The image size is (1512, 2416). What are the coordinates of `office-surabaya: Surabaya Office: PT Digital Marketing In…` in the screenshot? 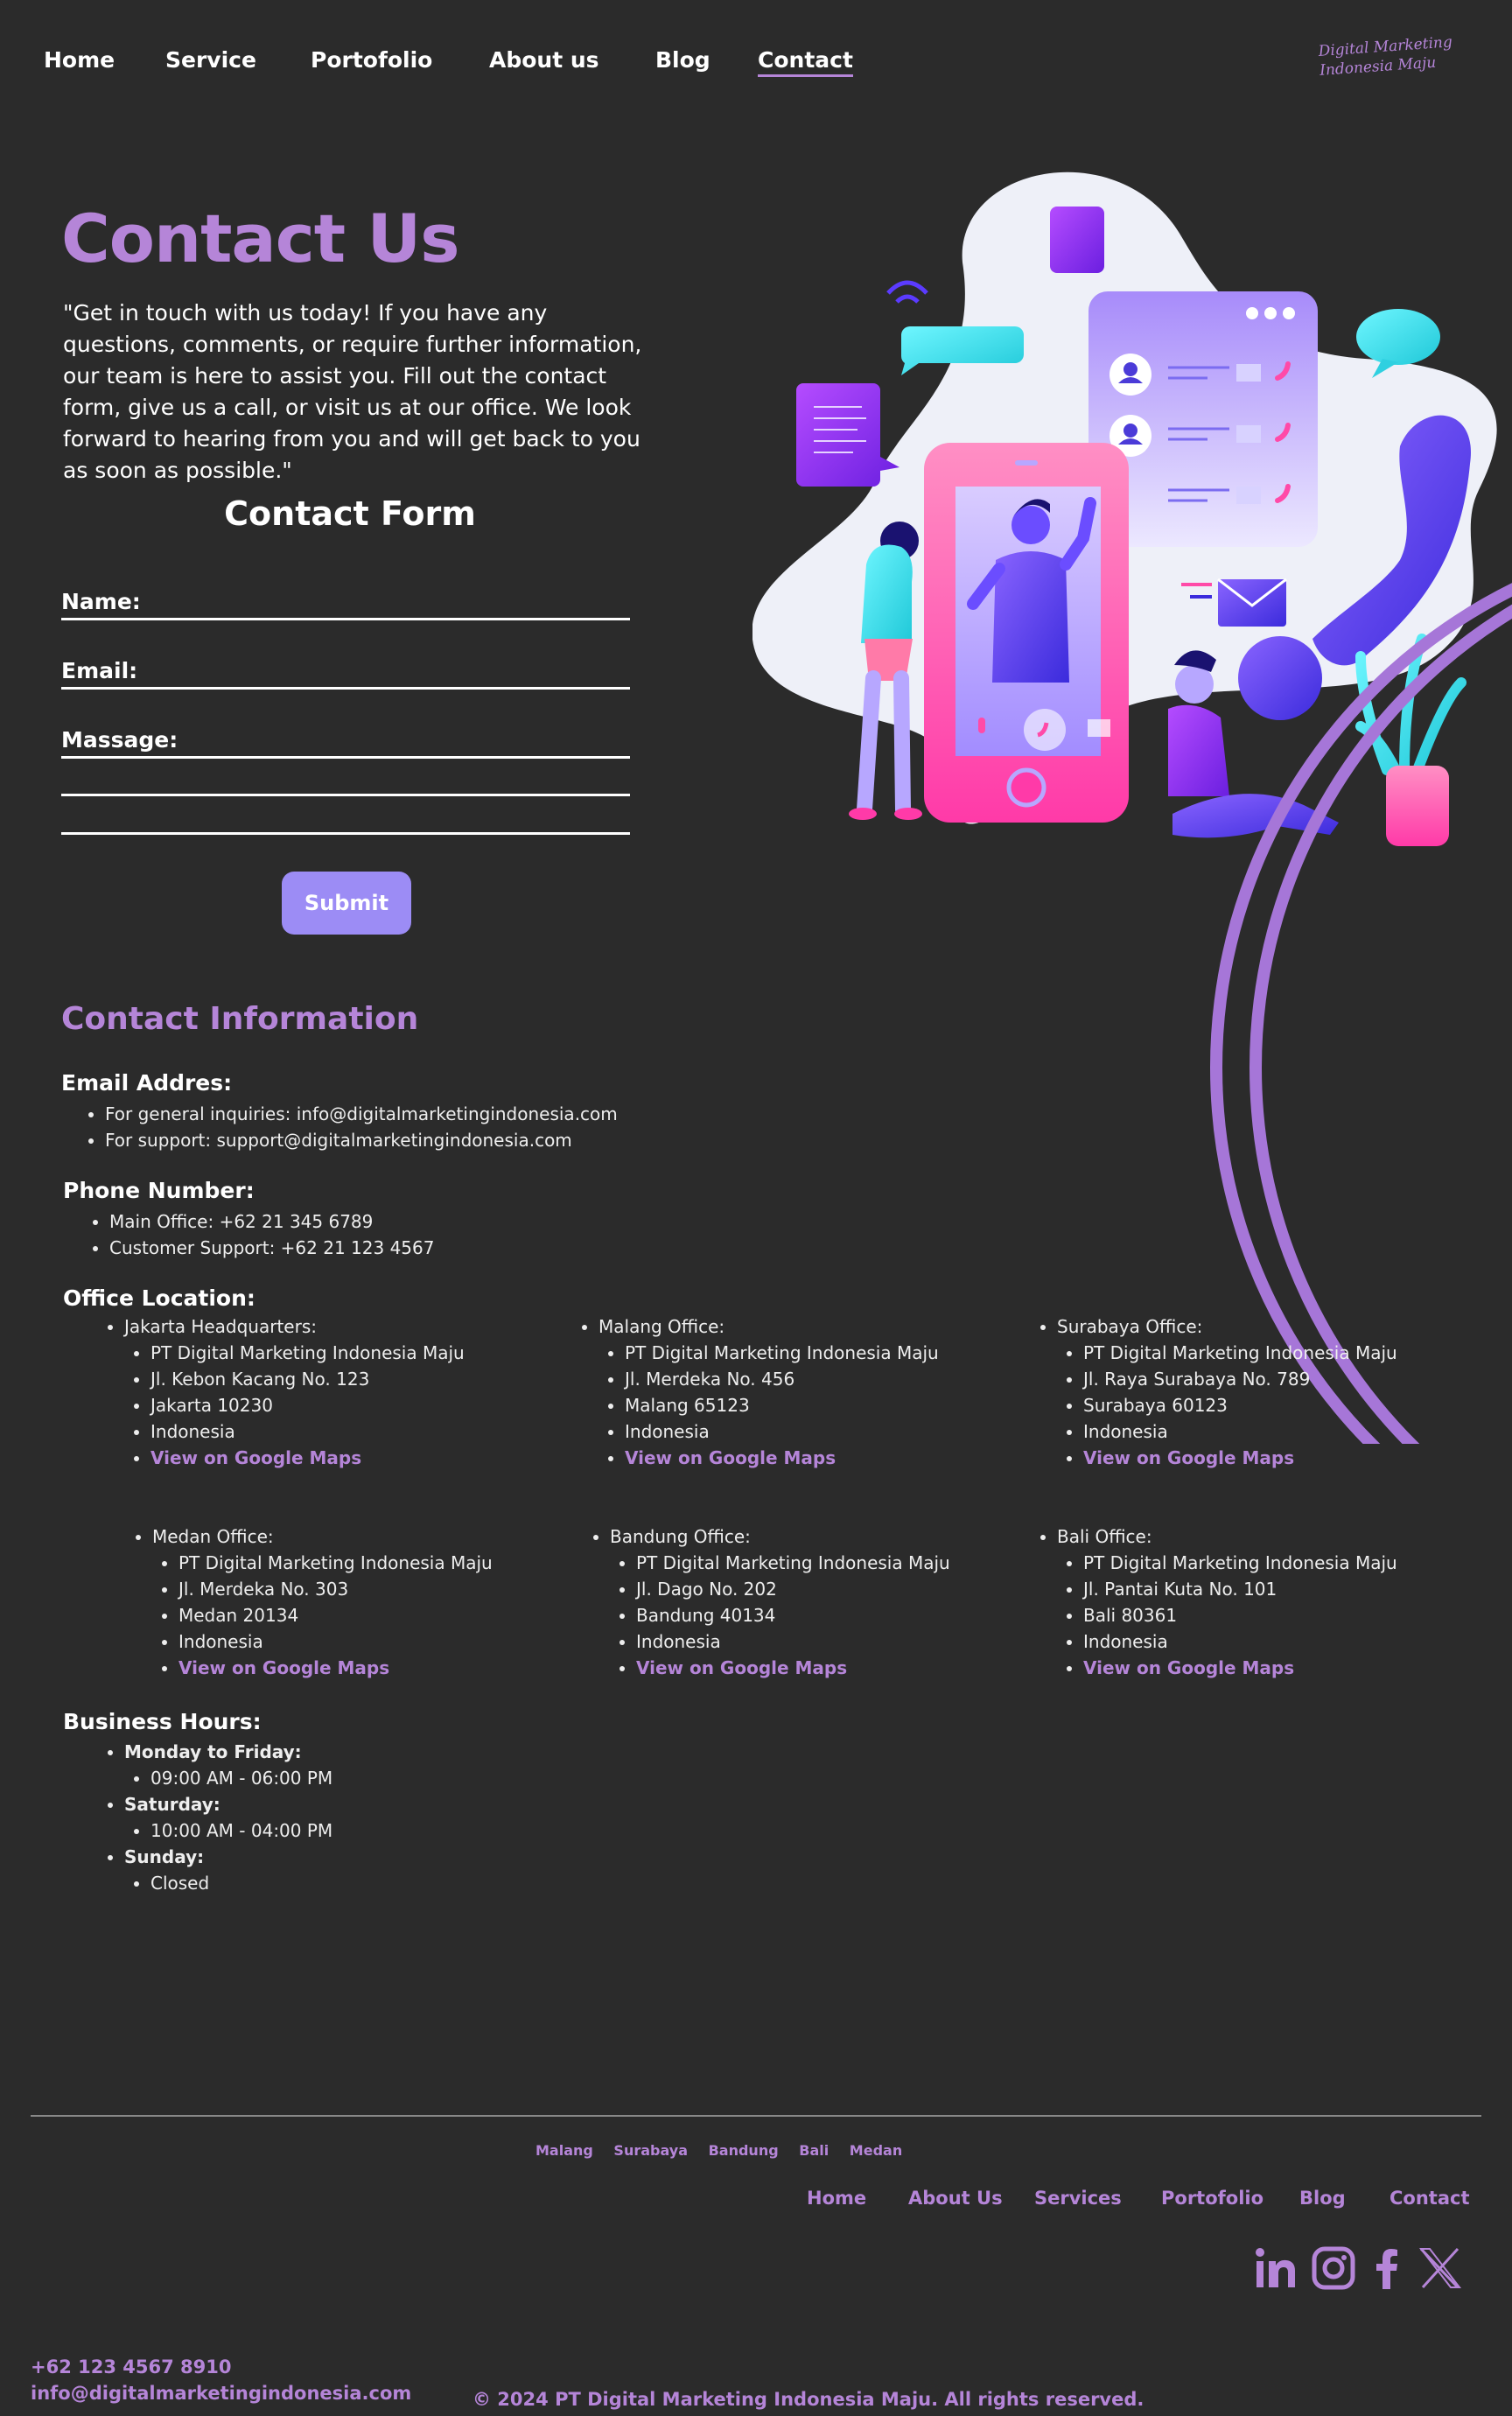 It's located at (1214, 1392).